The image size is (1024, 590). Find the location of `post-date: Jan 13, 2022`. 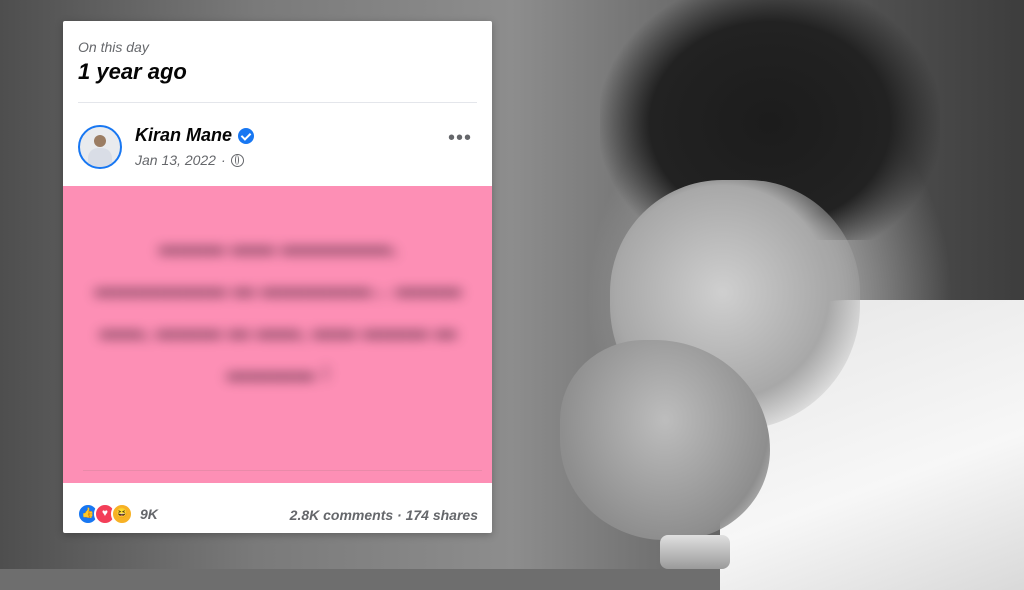

post-date: Jan 13, 2022 is located at coordinates (175, 160).